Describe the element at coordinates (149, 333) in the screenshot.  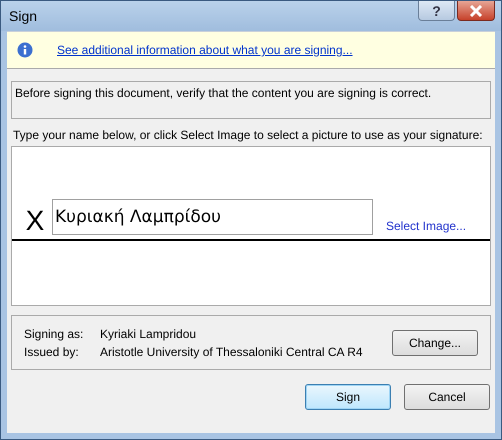
I see `certificate-value: Kyriaki Lampridou` at that location.